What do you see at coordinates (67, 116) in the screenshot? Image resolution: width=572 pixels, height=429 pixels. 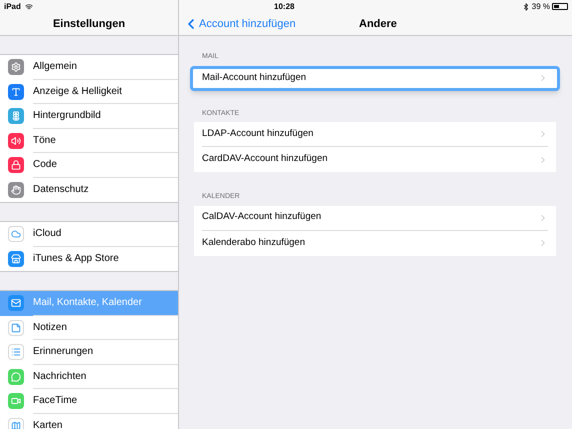 I see `settings-item-label: Hintergrundbild` at bounding box center [67, 116].